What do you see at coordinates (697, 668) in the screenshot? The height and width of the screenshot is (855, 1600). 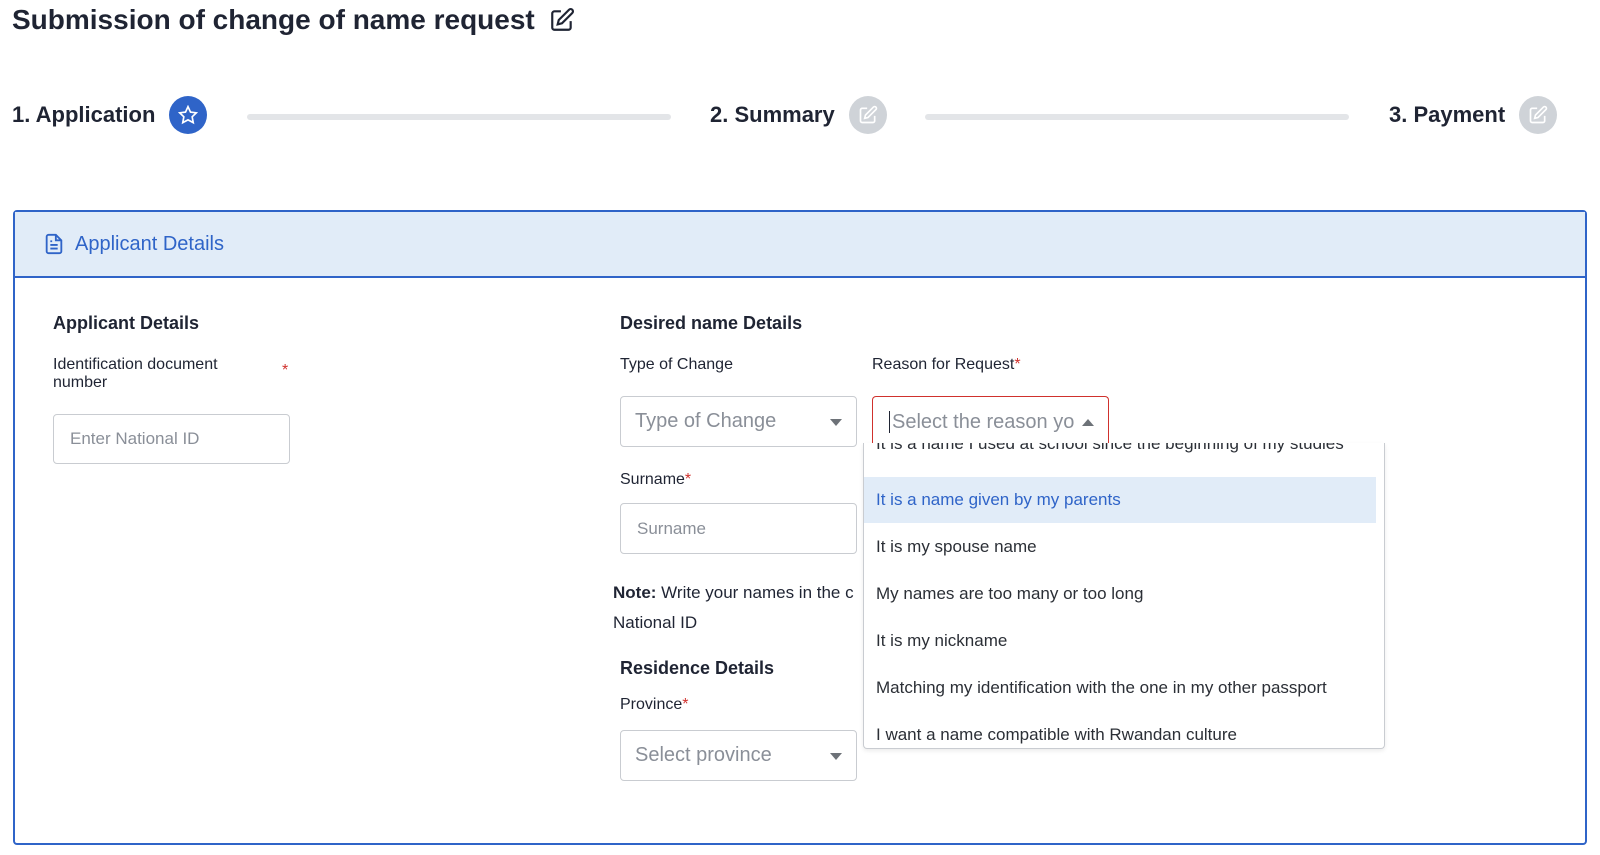 I see `residence-section-title: Residence Details` at bounding box center [697, 668].